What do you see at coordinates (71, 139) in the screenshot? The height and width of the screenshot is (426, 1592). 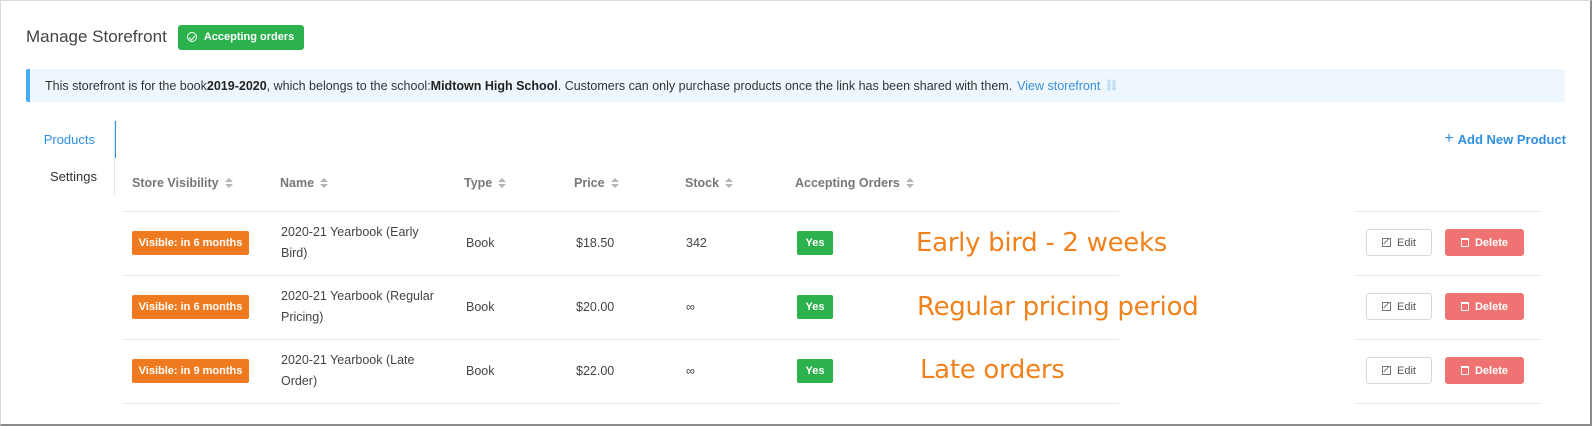 I see `sidebar-item-products: Products` at bounding box center [71, 139].